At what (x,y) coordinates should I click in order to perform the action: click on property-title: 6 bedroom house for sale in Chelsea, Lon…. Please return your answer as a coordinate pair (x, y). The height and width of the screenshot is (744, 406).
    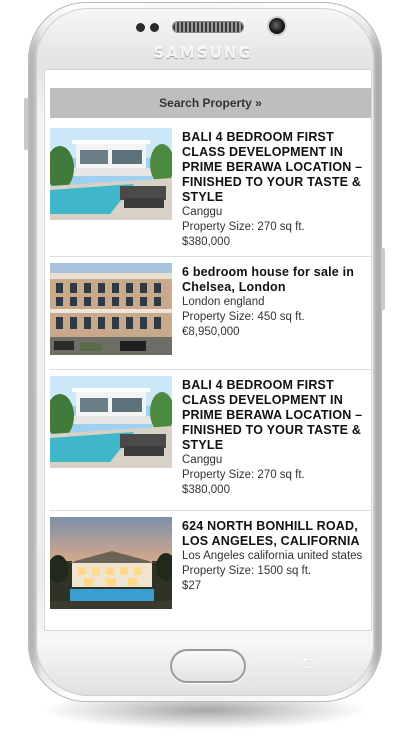
    Looking at the image, I should click on (272, 280).